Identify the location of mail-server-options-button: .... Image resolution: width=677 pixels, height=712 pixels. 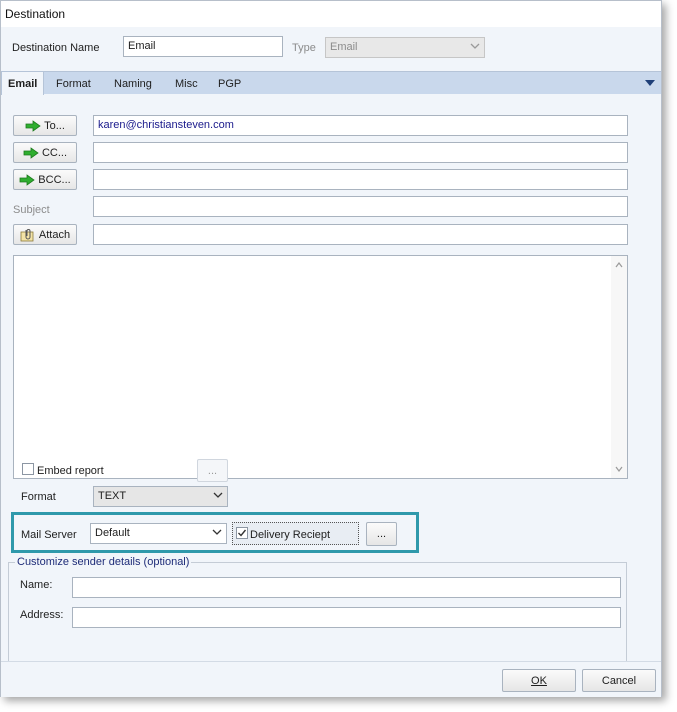
(381, 534).